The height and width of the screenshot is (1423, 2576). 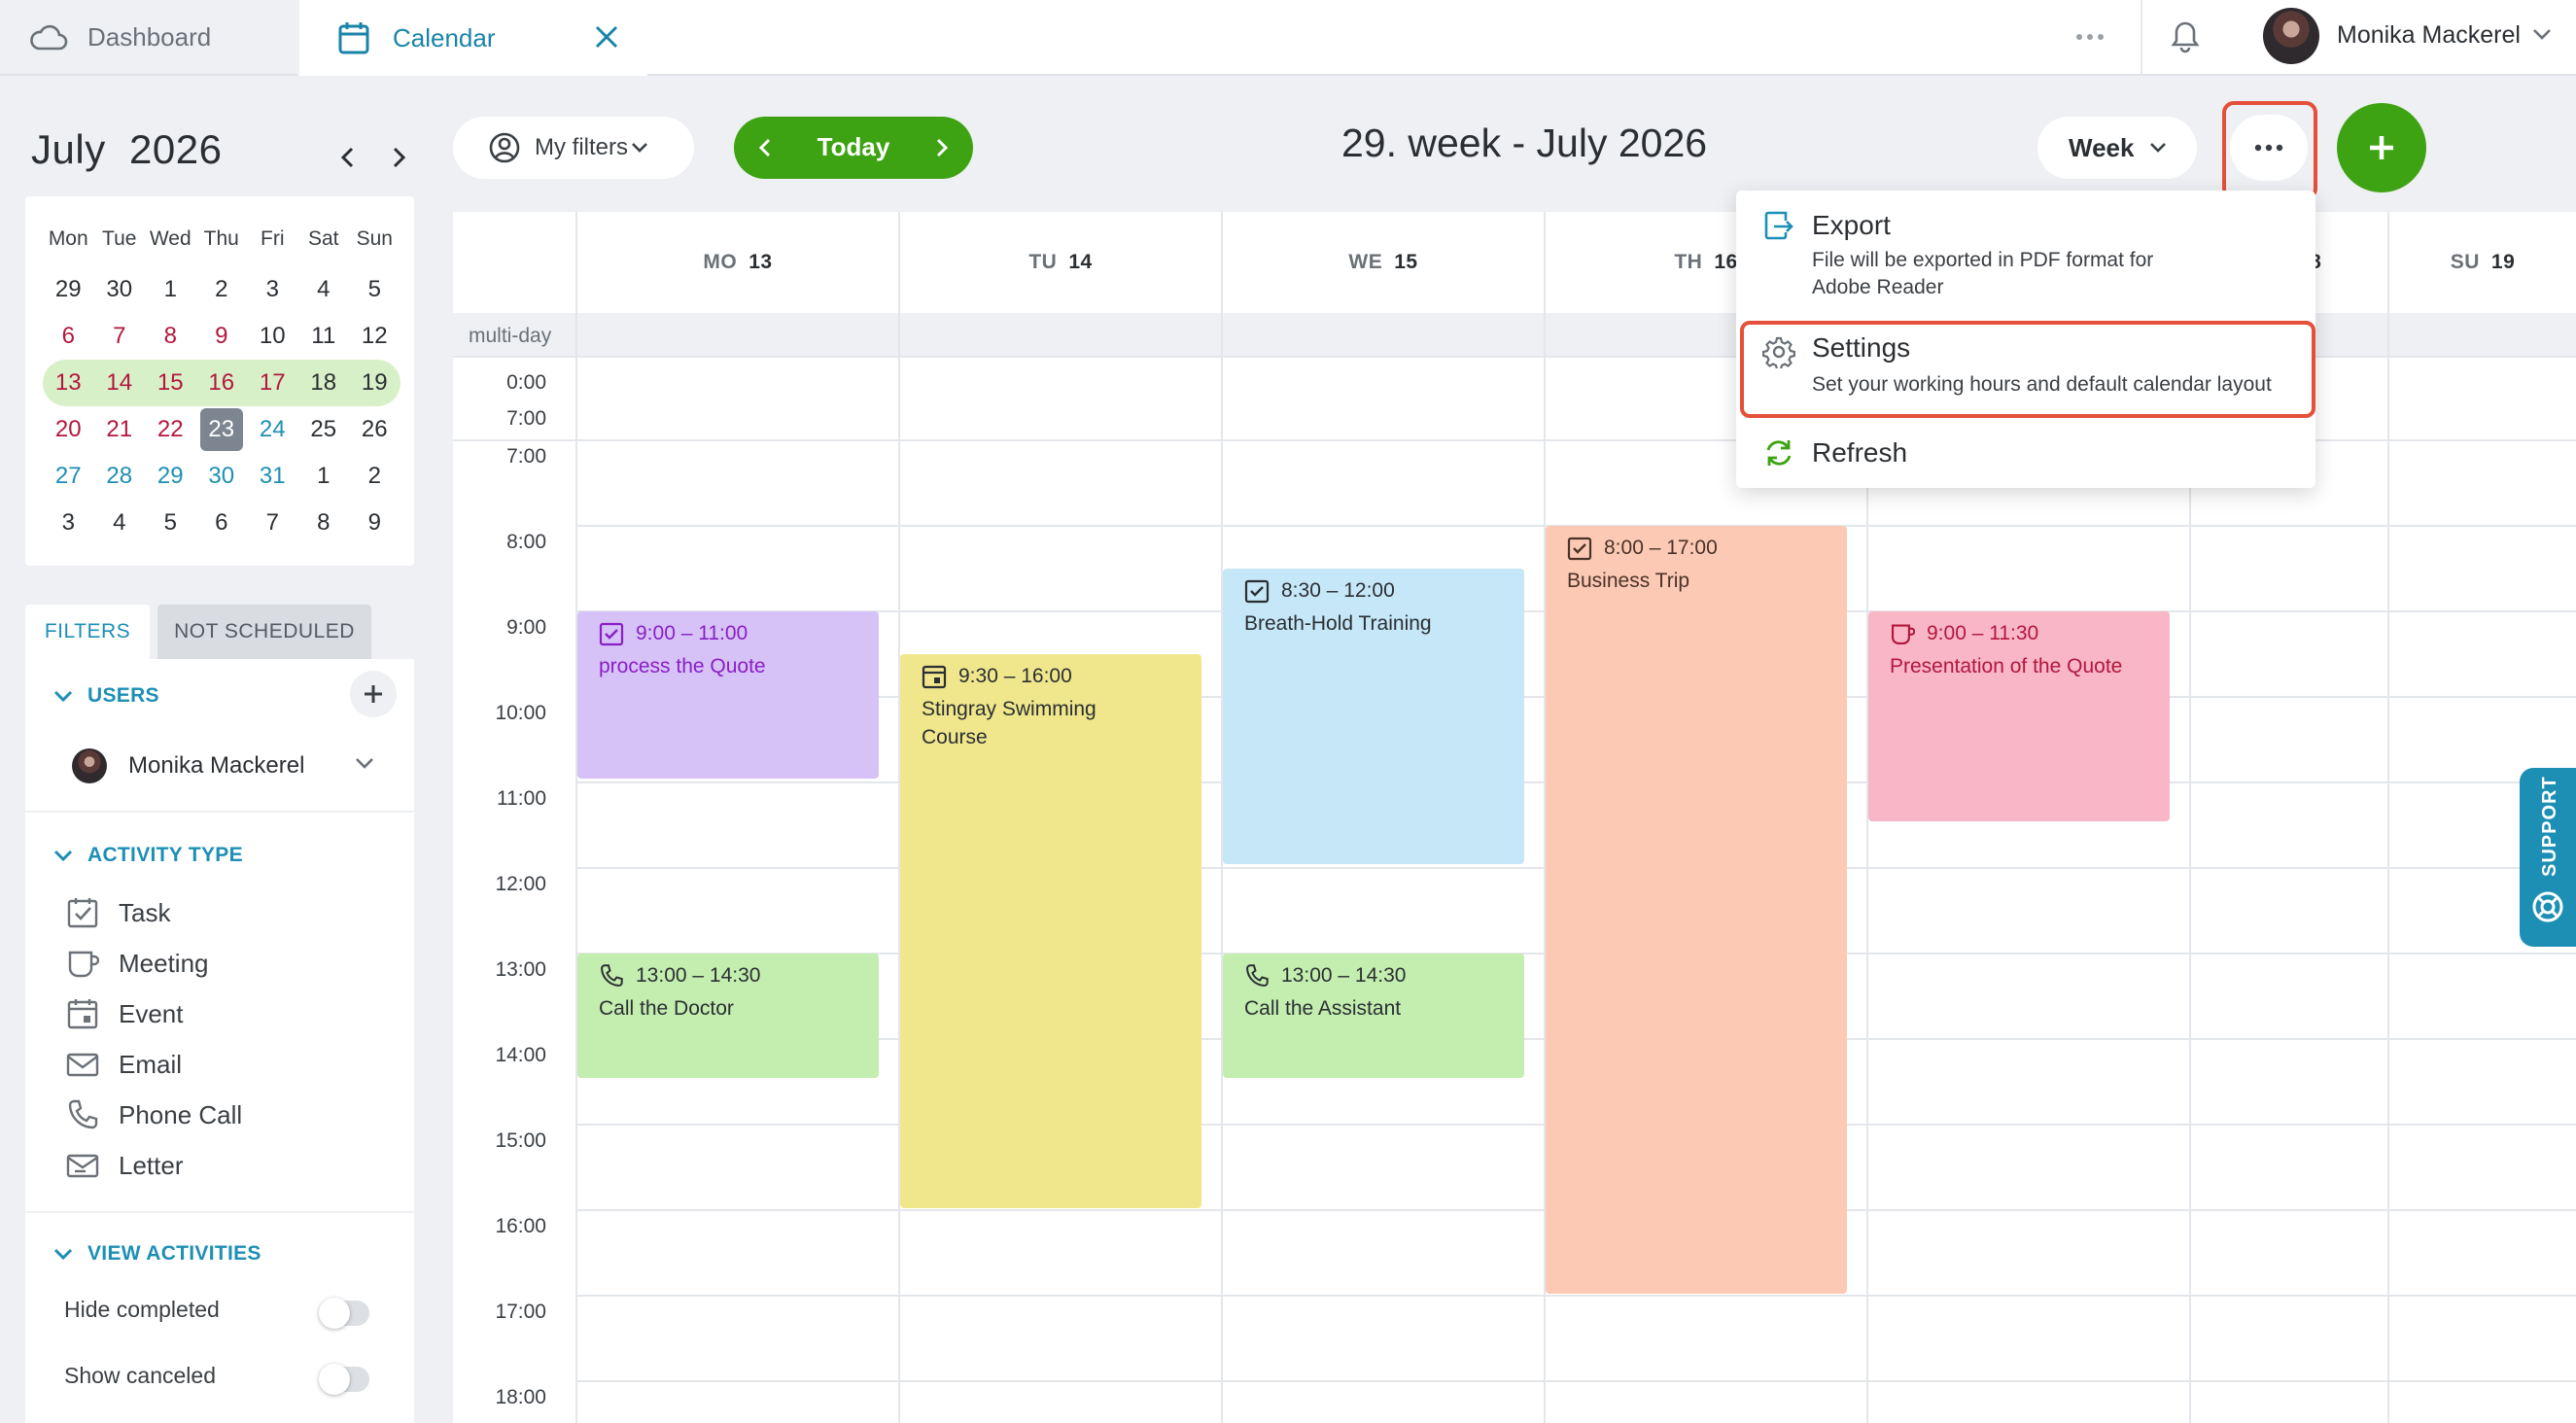 What do you see at coordinates (68, 383) in the screenshot?
I see `mini-day: 13` at bounding box center [68, 383].